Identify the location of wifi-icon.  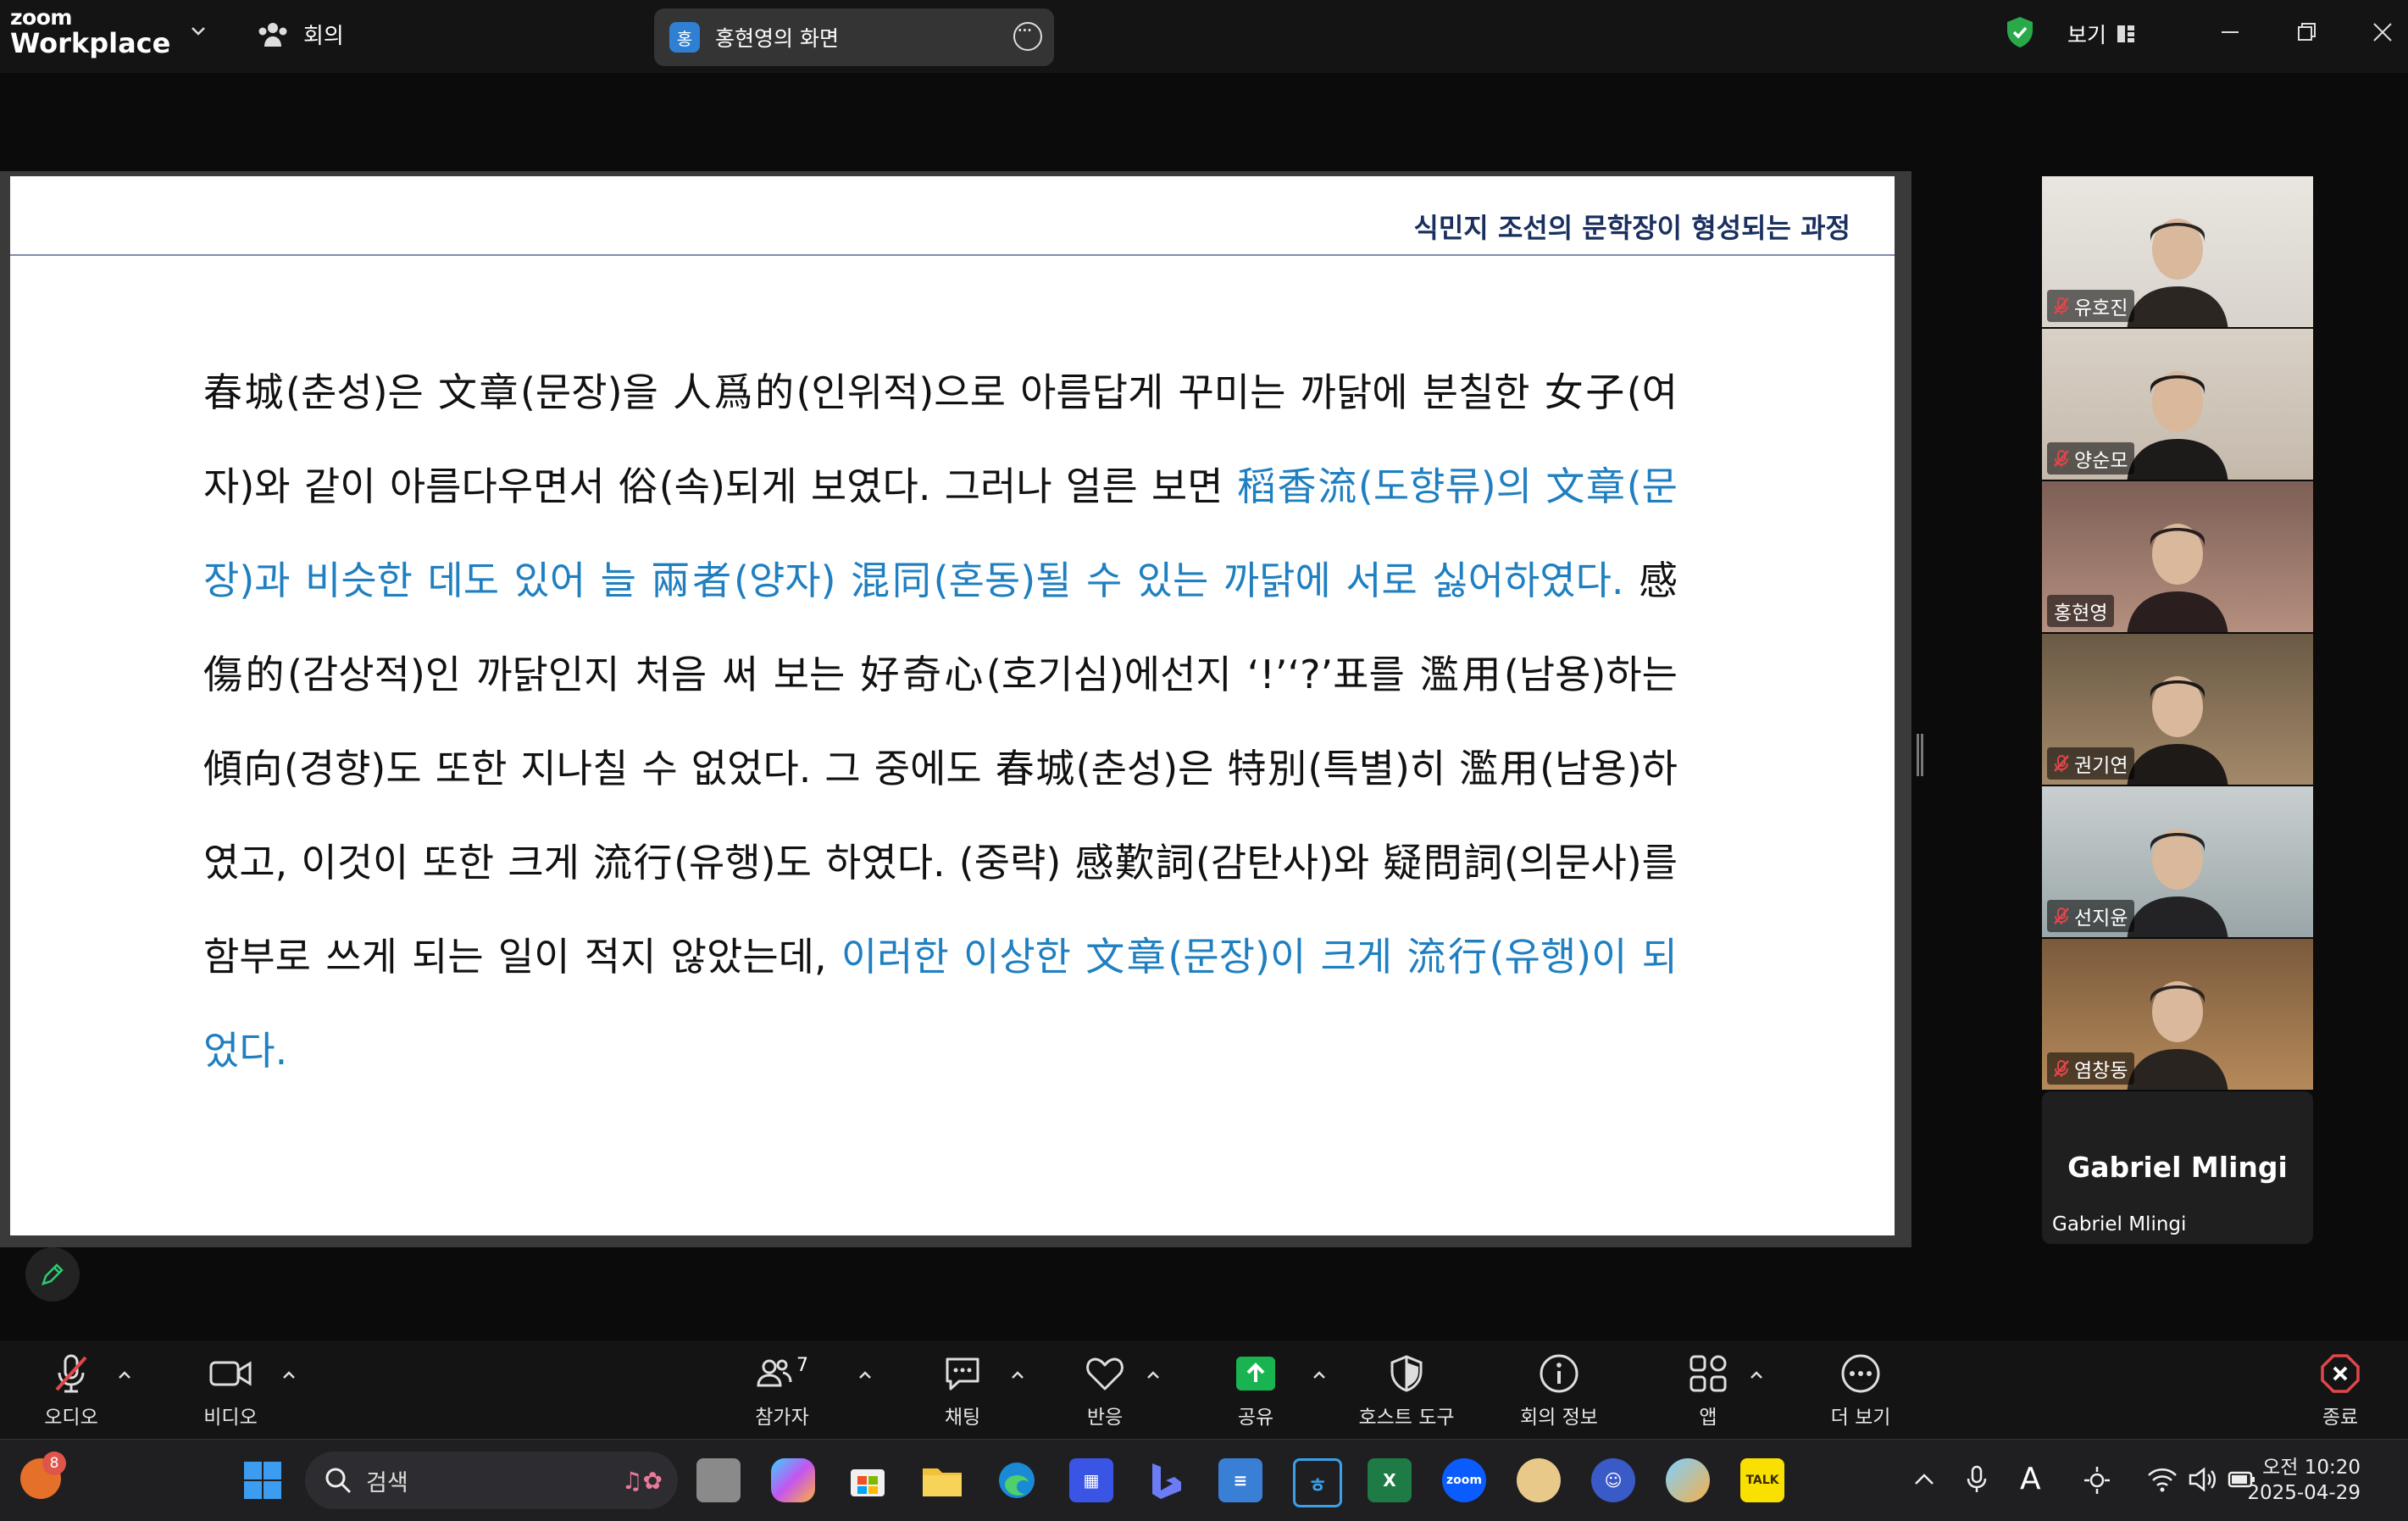
(2162, 1479).